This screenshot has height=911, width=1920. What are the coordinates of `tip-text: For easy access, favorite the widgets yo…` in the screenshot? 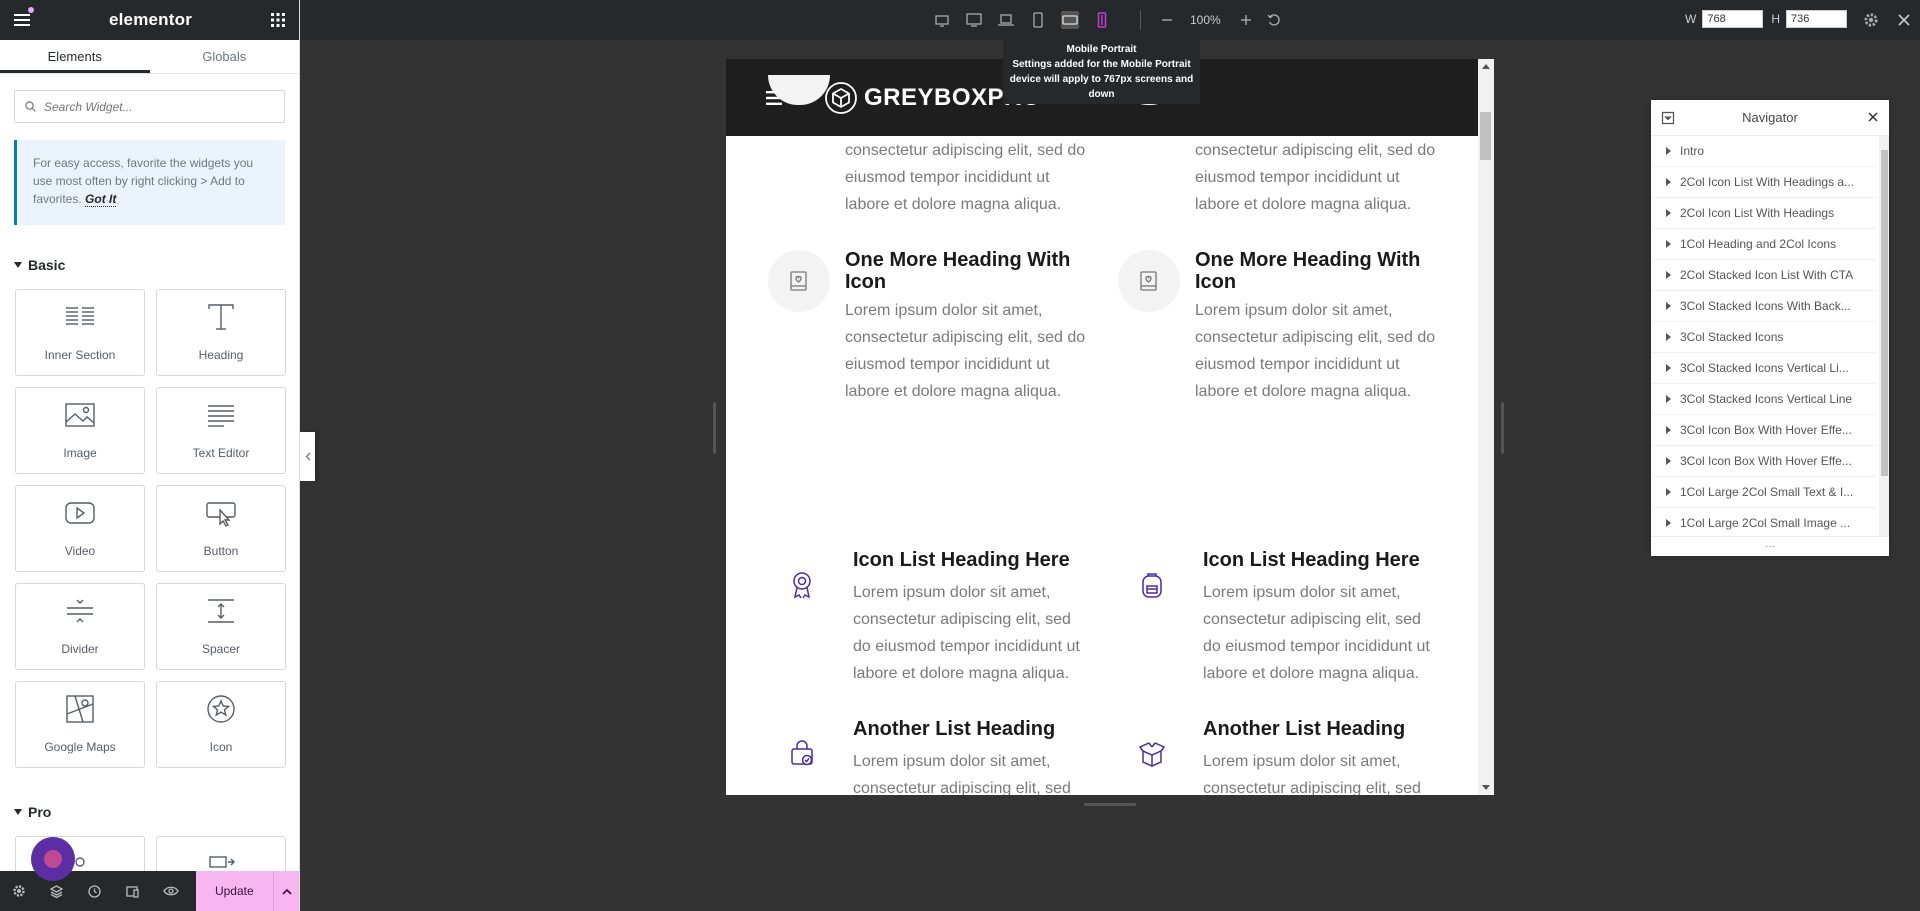 It's located at (143, 181).